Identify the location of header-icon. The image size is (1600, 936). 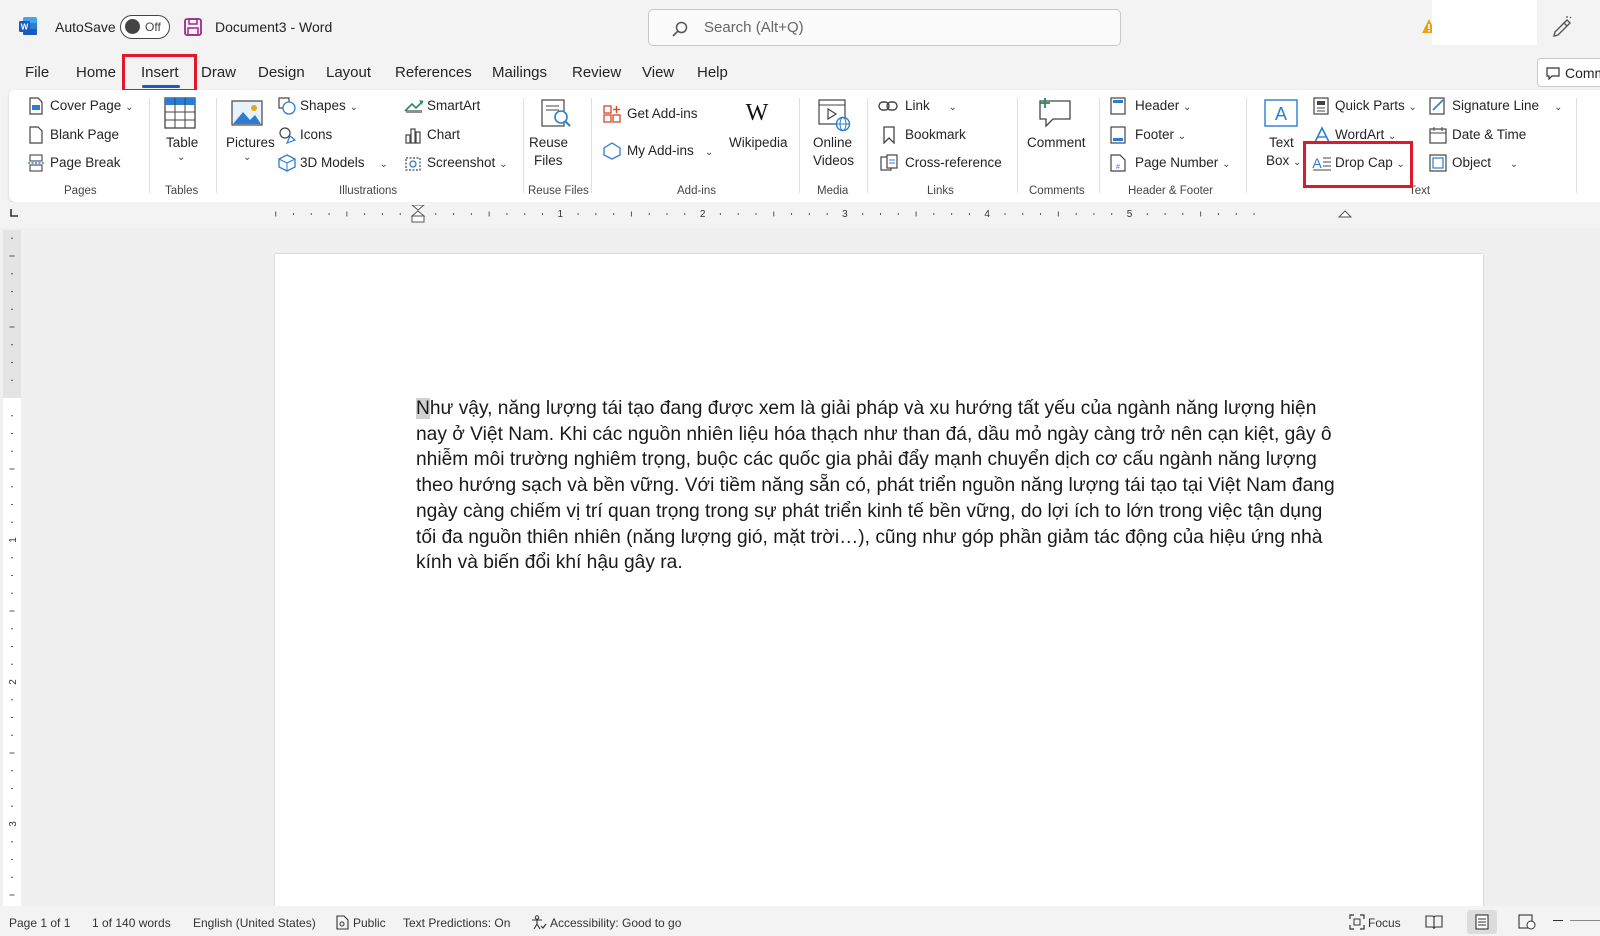
(1118, 106).